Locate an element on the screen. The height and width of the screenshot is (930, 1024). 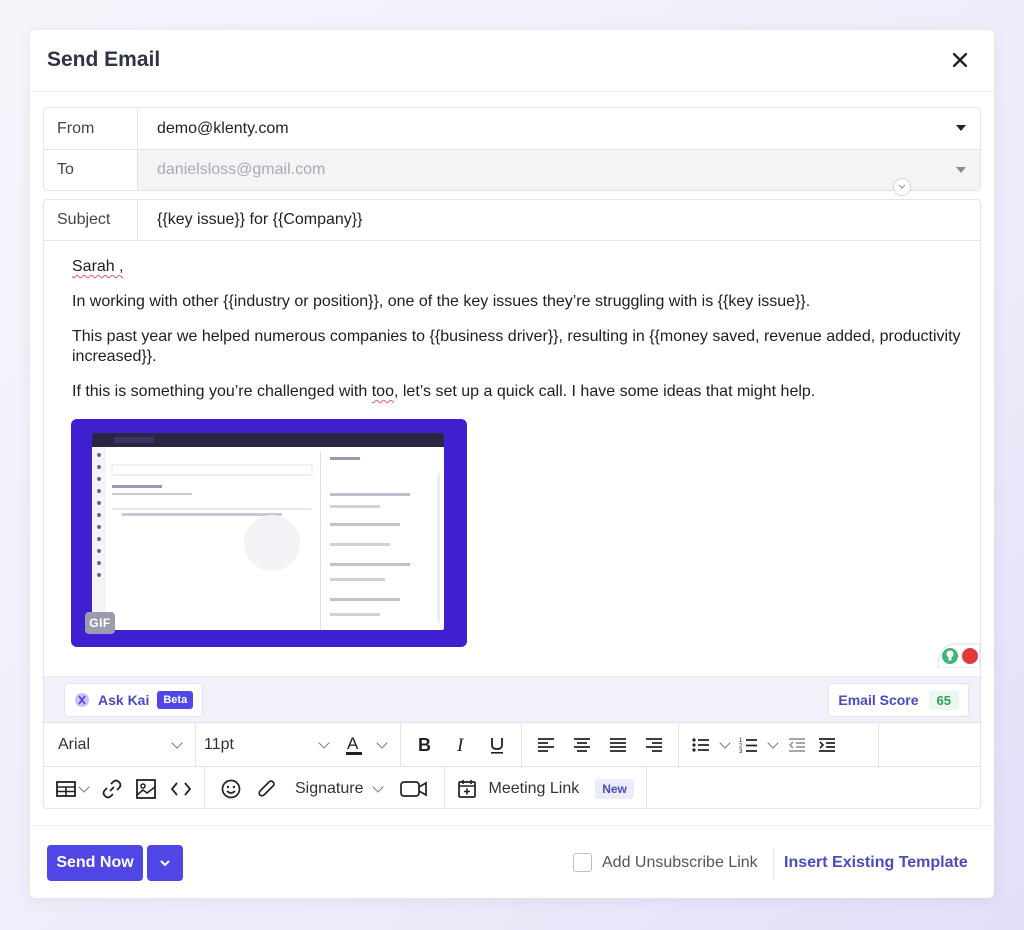
embedded-gif: GIF is located at coordinates (269, 533).